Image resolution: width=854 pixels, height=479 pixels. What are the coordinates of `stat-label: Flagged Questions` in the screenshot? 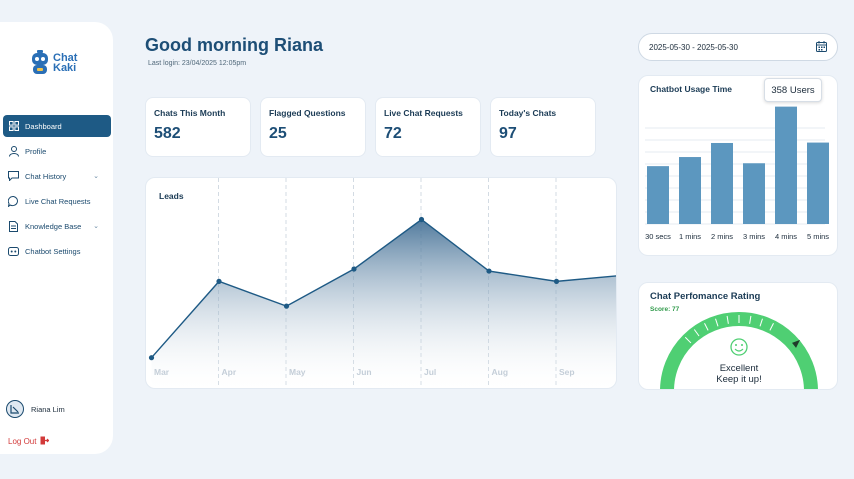 It's located at (307, 113).